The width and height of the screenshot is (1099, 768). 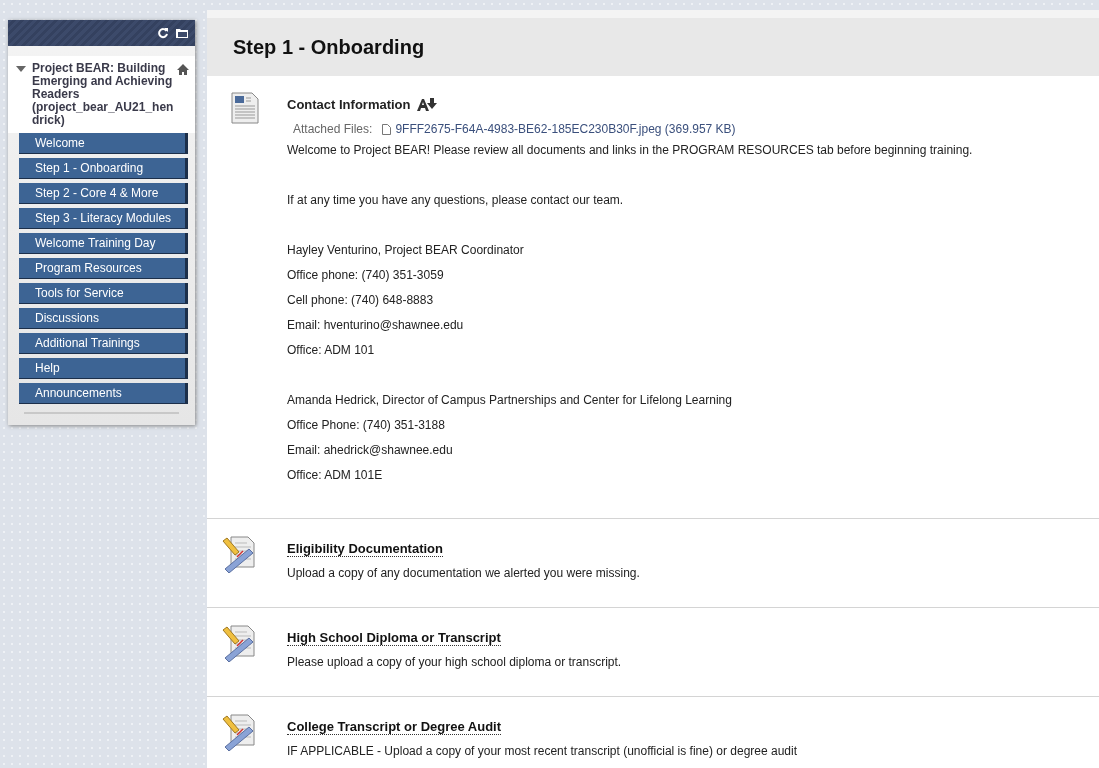 What do you see at coordinates (366, 425) in the screenshot?
I see `body-text: Office Phone: (740) 351-3188` at bounding box center [366, 425].